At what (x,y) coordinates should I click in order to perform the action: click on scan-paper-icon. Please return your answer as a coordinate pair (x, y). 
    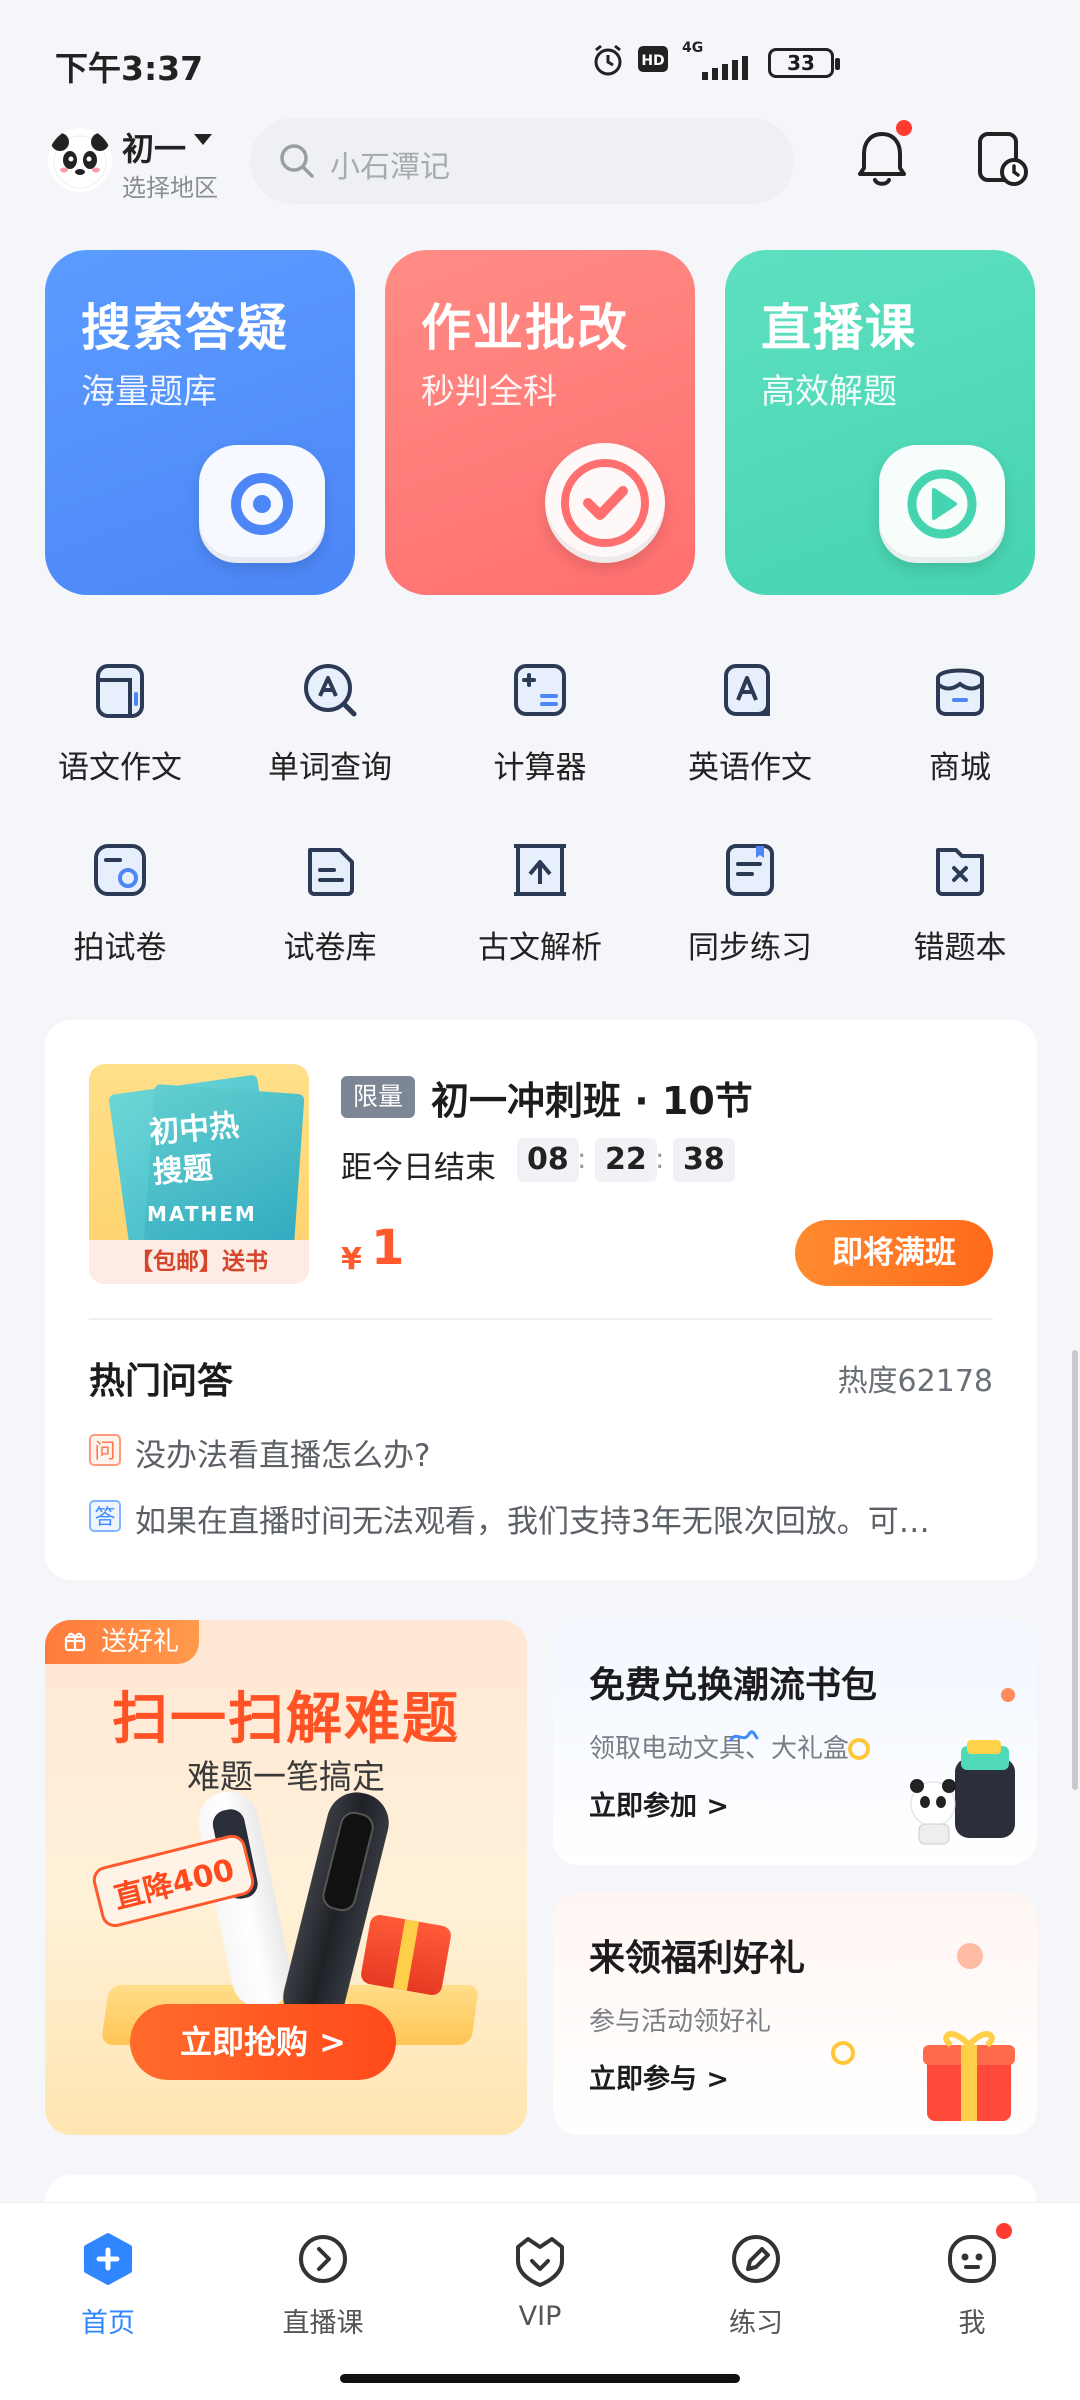
    Looking at the image, I should click on (120, 870).